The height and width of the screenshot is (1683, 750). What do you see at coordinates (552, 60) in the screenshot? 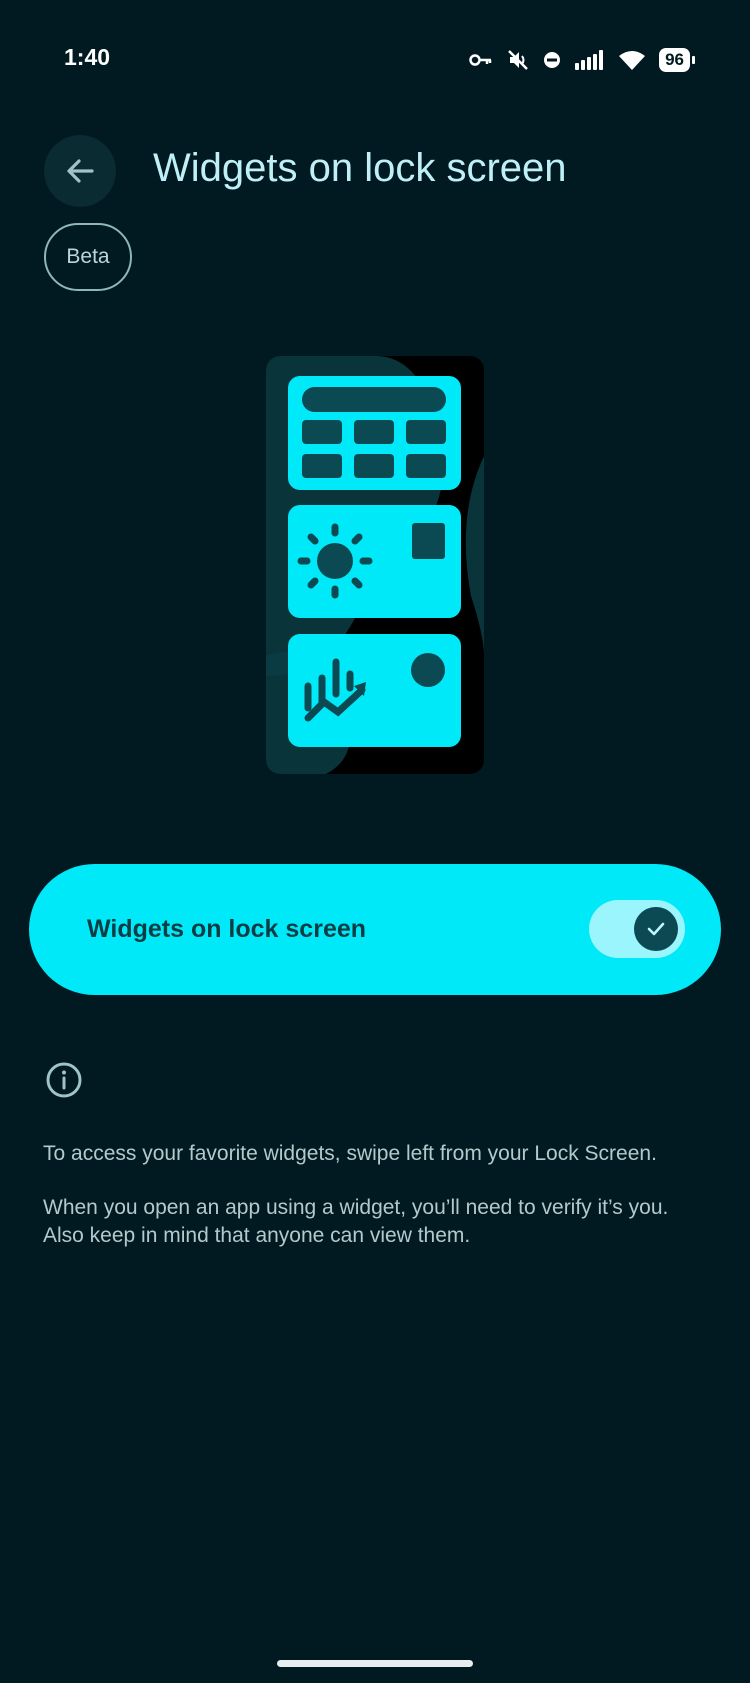
I see `do-not-disturb-icon` at bounding box center [552, 60].